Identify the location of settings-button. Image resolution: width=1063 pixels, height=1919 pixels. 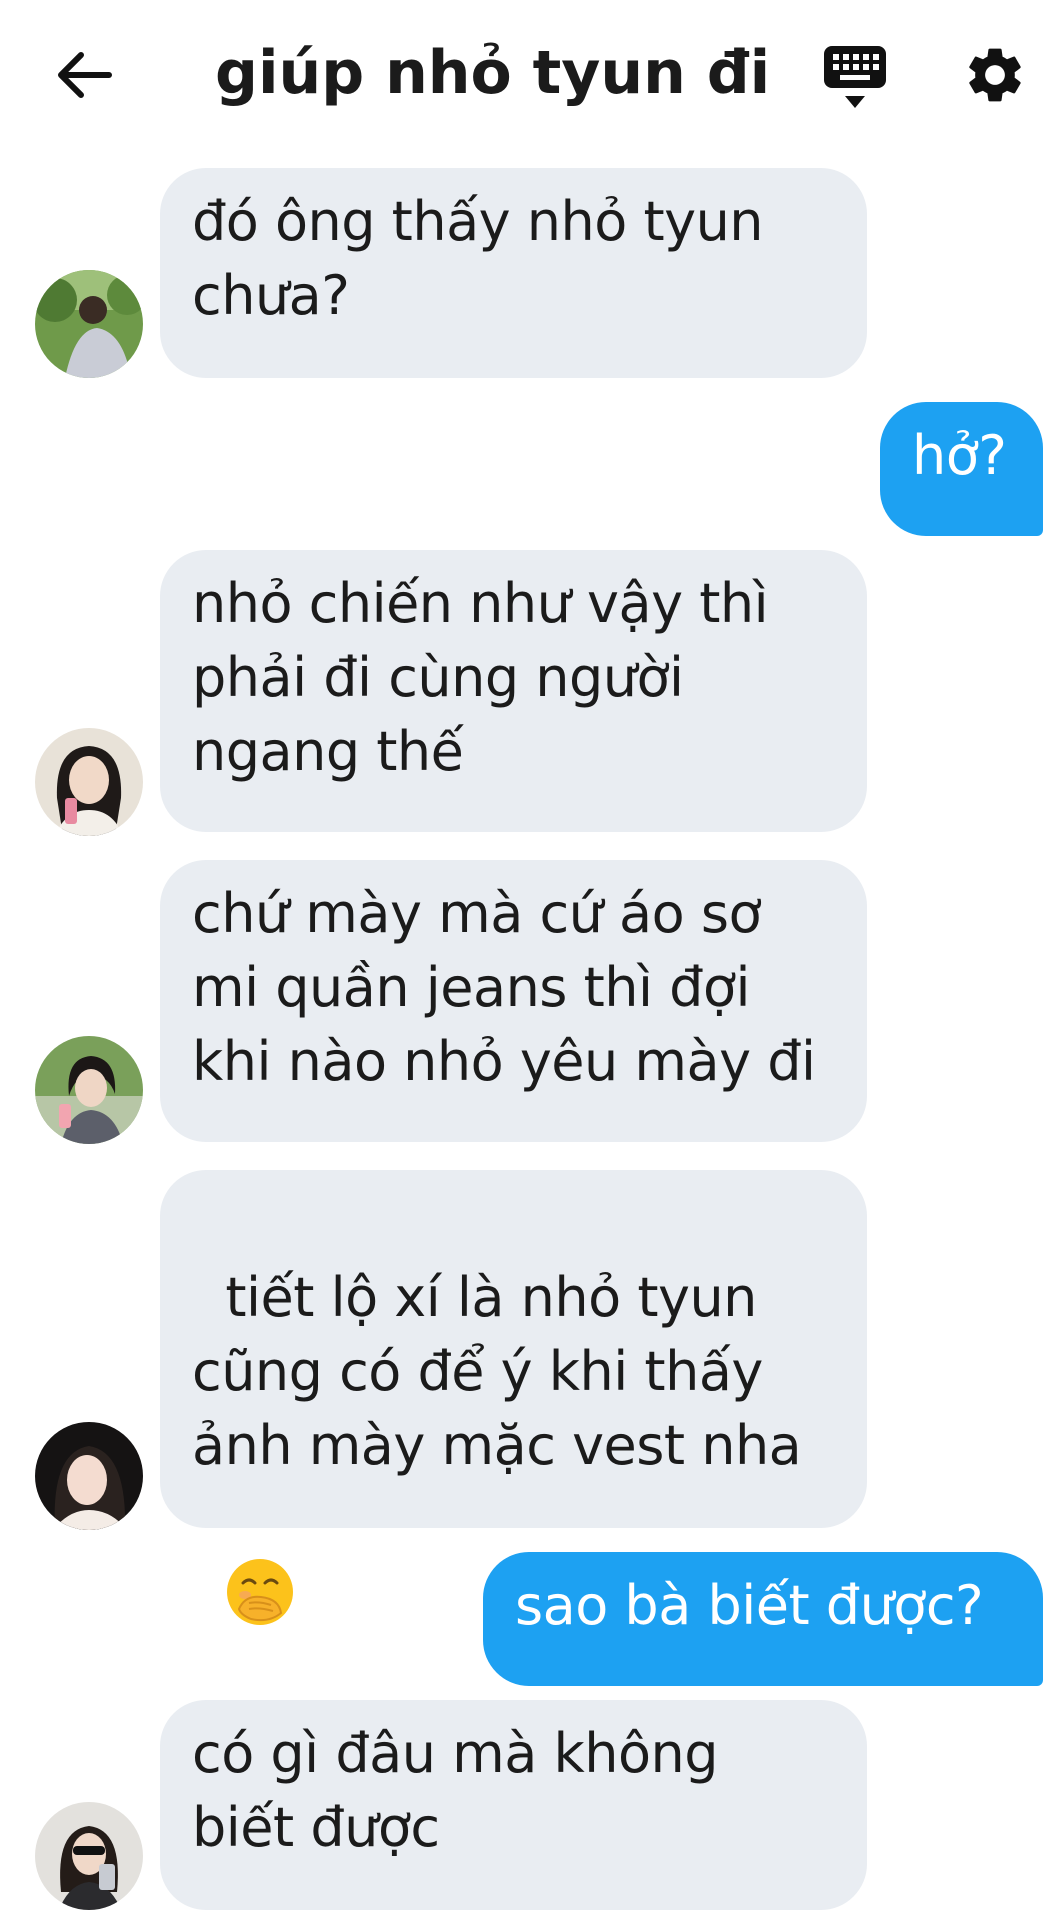
(995, 75).